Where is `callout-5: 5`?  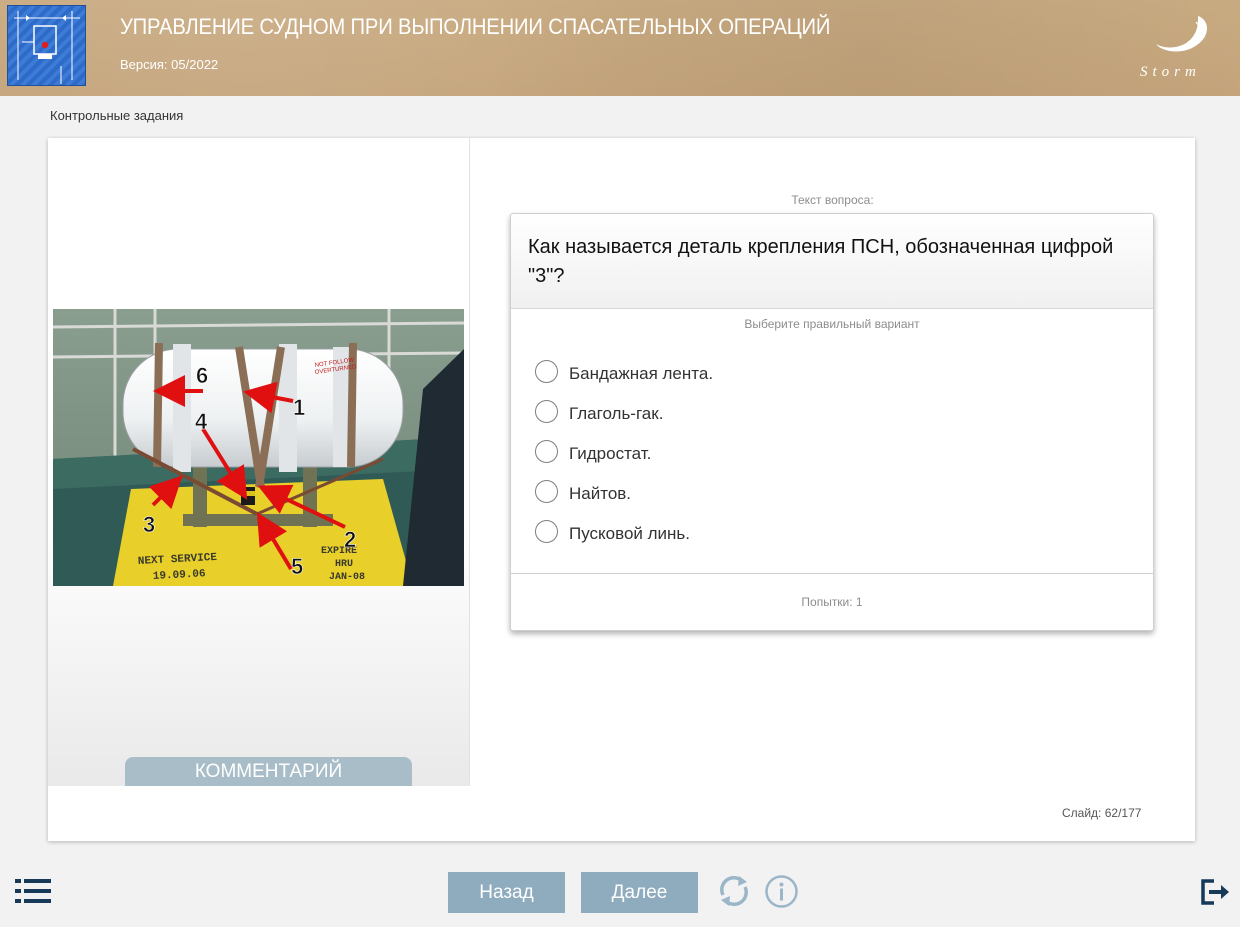 callout-5: 5 is located at coordinates (297, 566).